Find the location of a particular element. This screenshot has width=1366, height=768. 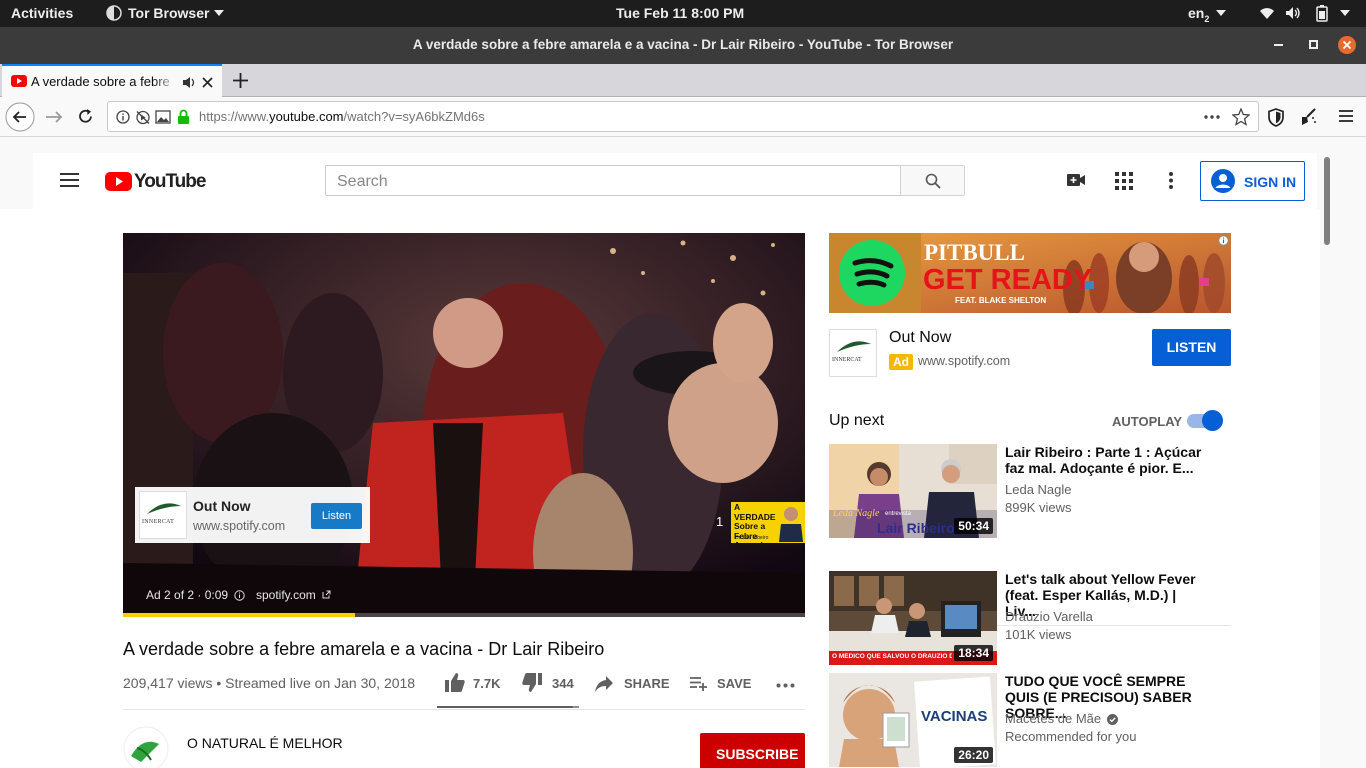

ad-queue-number: 1 is located at coordinates (720, 521).